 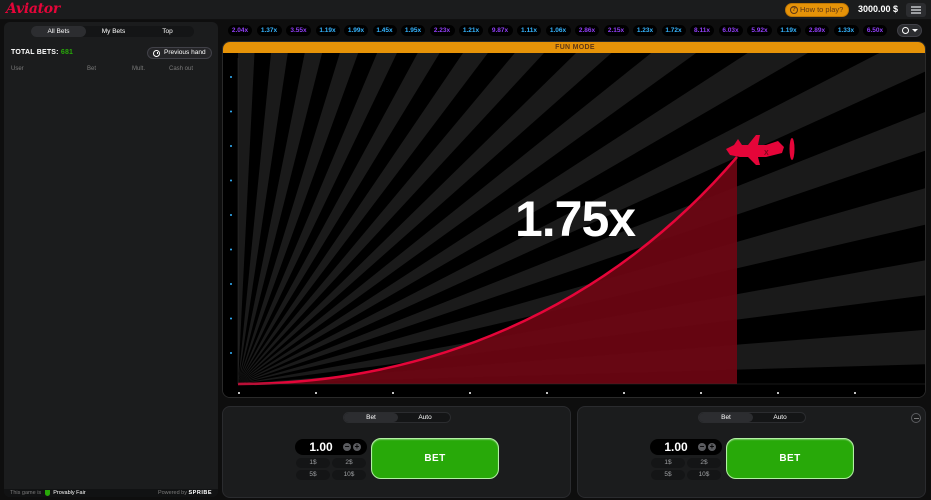 I want to click on history-multiplier: 1.99x, so click(x=356, y=30).